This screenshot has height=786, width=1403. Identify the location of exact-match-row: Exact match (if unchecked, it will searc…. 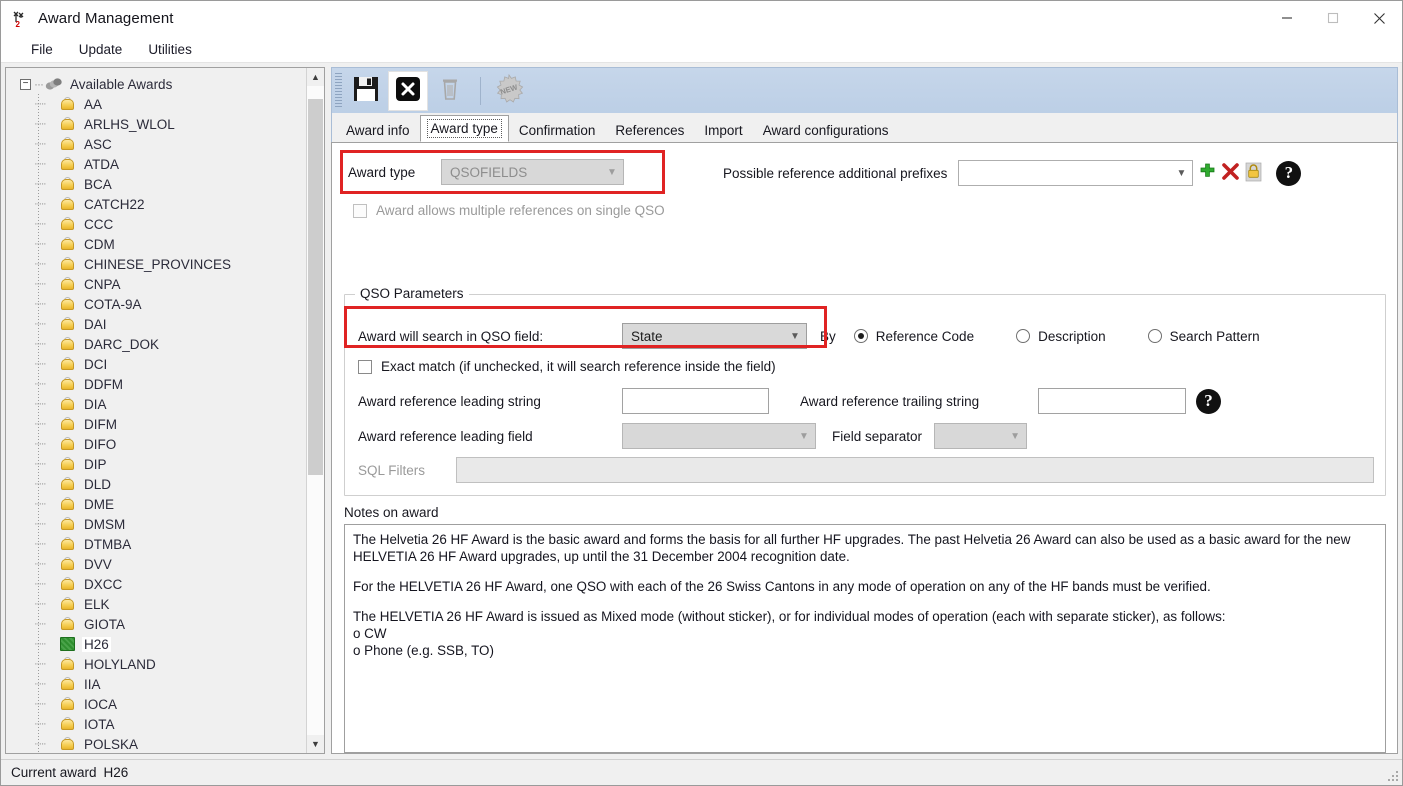
(567, 366).